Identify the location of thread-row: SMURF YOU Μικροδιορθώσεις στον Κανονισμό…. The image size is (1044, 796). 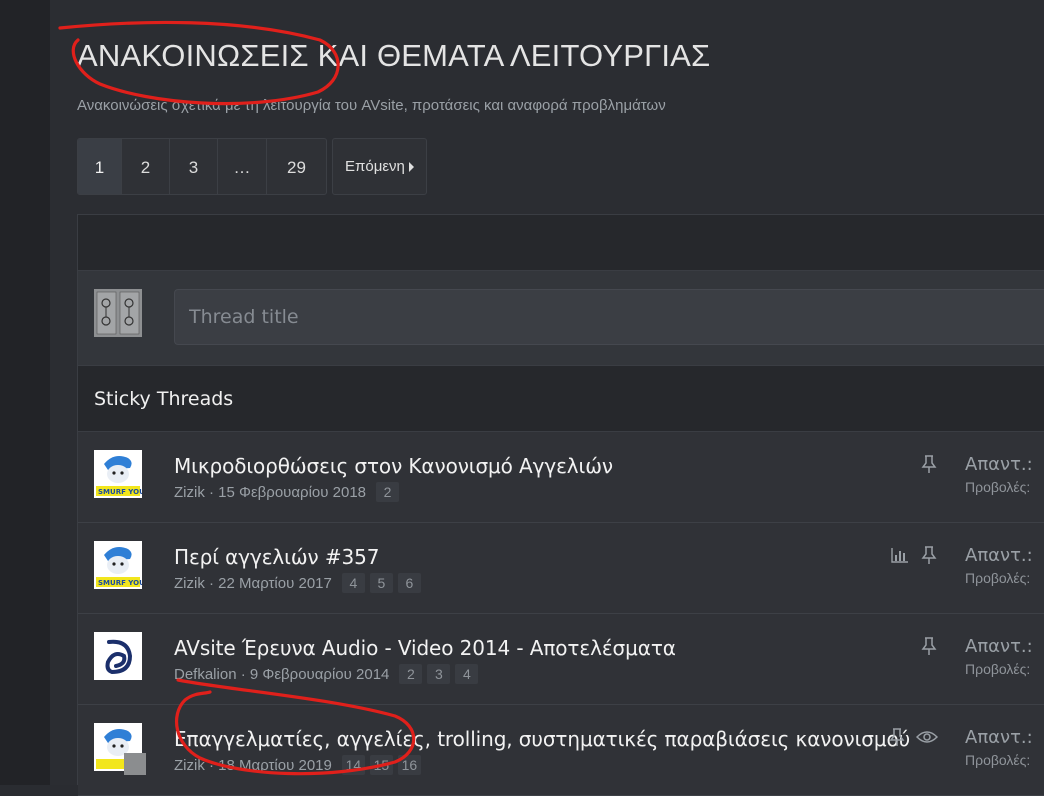
(561, 477).